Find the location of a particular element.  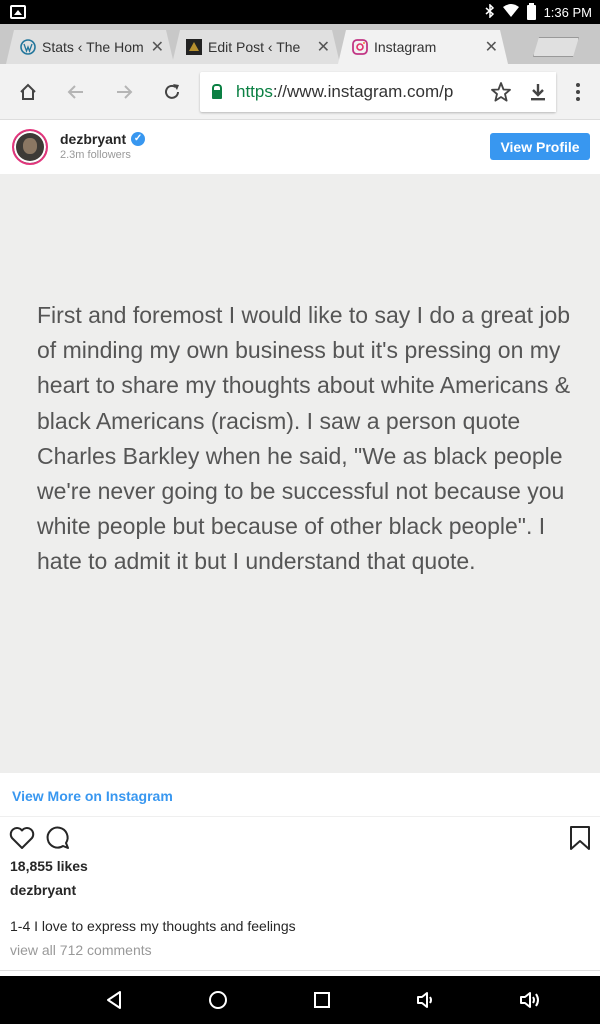

reload-icon is located at coordinates (172, 92).